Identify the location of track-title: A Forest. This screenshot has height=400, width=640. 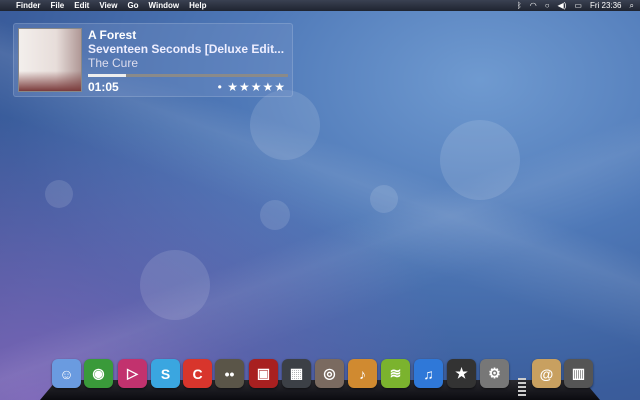
(112, 35).